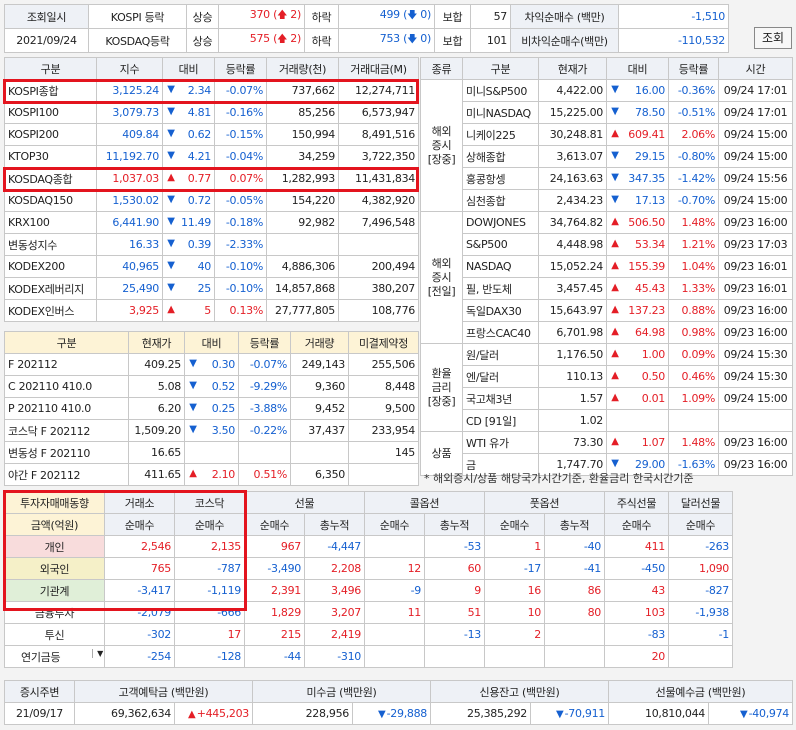 The image size is (796, 730). Describe the element at coordinates (54, 656) in the screenshot. I see `investor-type-dropdown: 연기금등 ▼` at that location.